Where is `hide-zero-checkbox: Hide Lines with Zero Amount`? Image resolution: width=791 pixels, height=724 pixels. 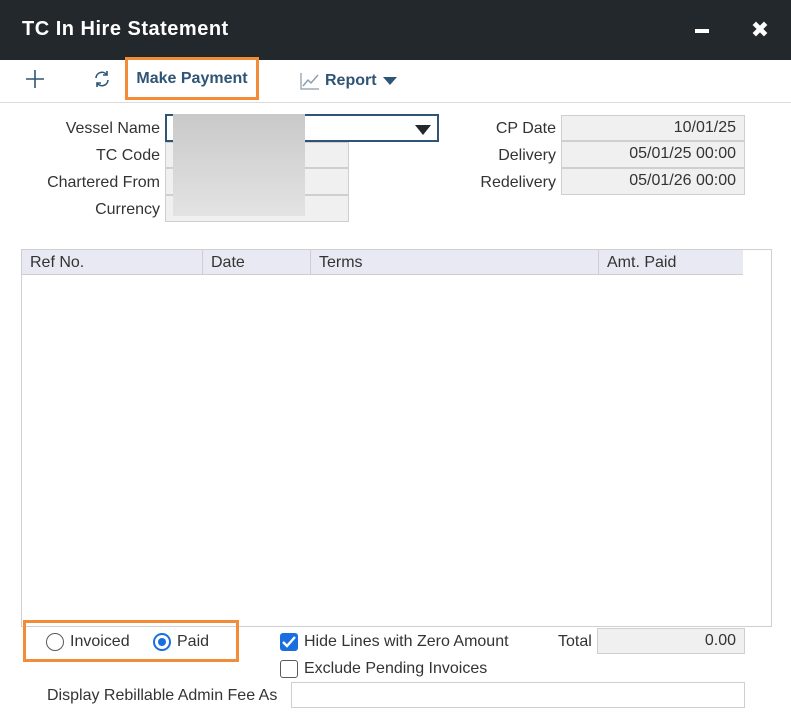
hide-zero-checkbox: Hide Lines with Zero Amount is located at coordinates (394, 642).